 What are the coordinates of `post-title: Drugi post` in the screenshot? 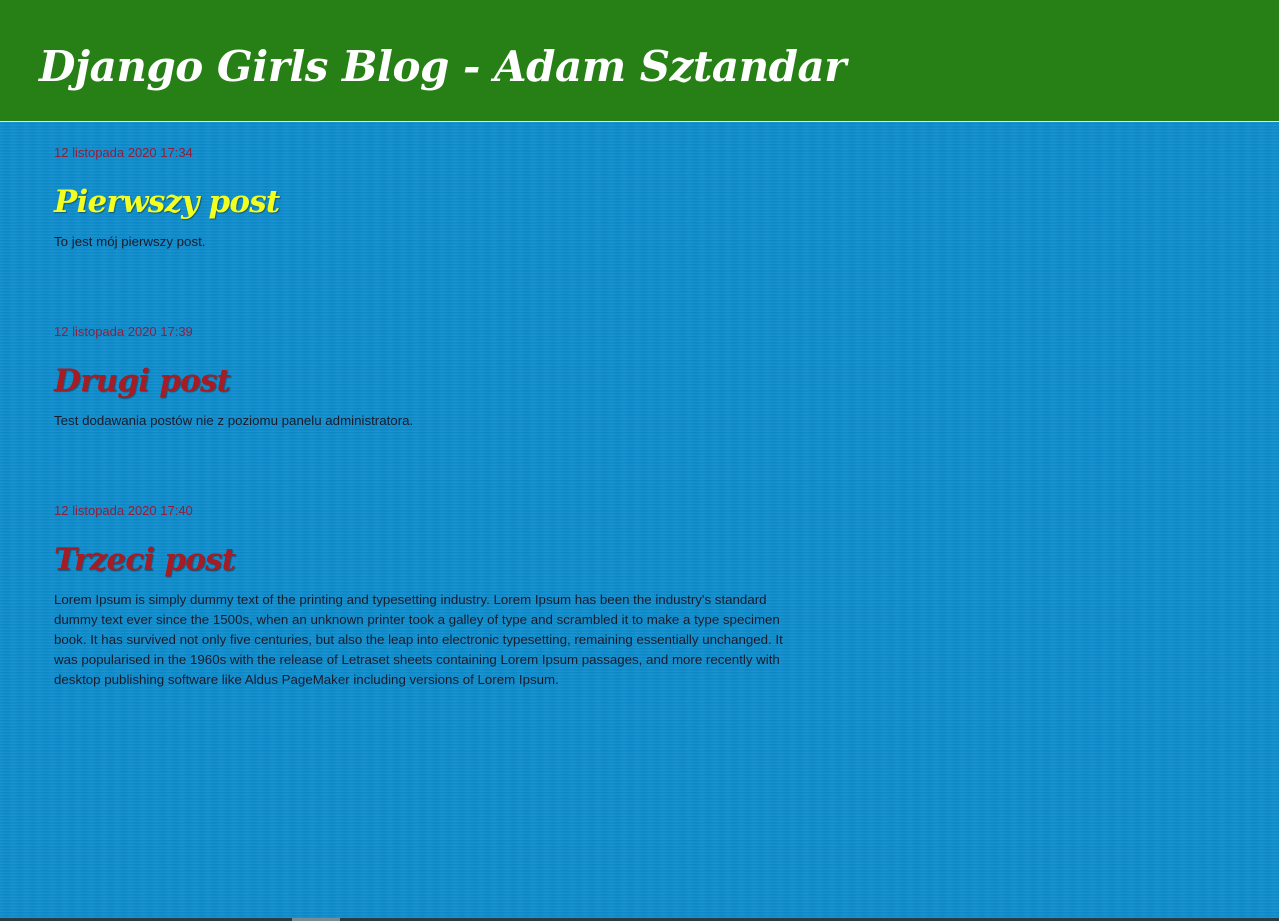 It's located at (142, 381).